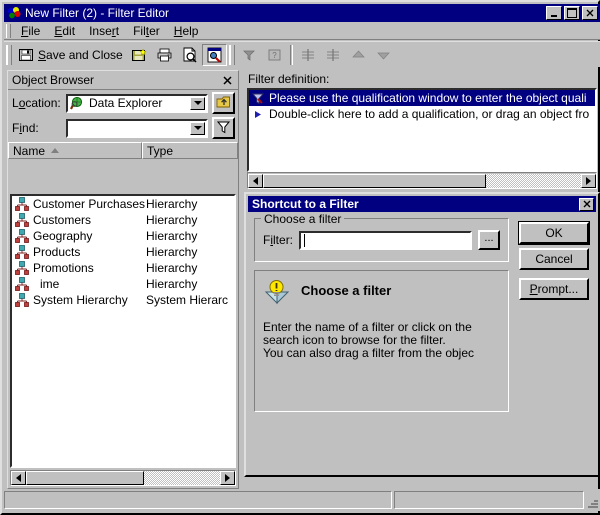  I want to click on apply-filter-button, so click(223, 128).